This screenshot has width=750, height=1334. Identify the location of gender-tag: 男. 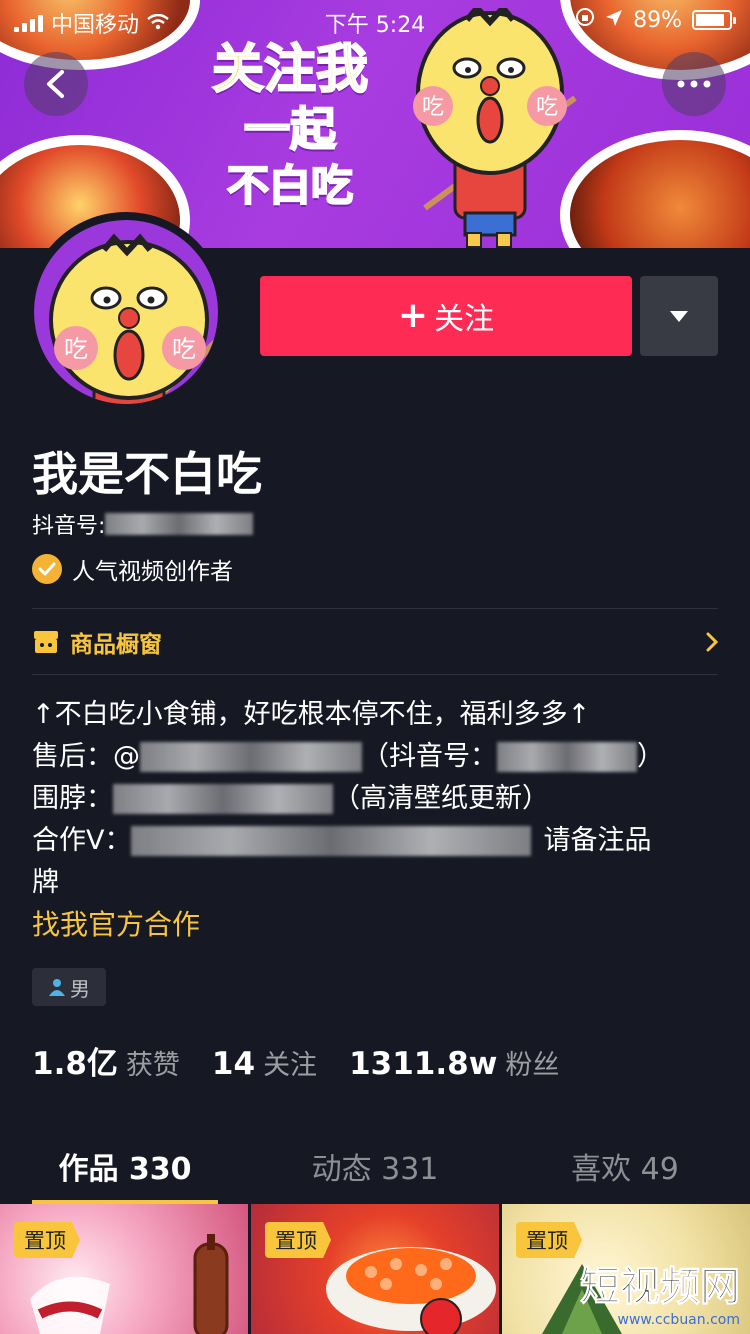
(69, 987).